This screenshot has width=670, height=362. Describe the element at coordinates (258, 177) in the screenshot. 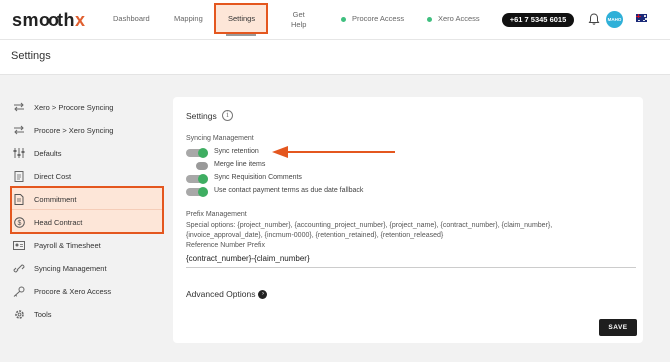

I see `sync-requisition-comments-label: Sync Requisition Comments` at that location.